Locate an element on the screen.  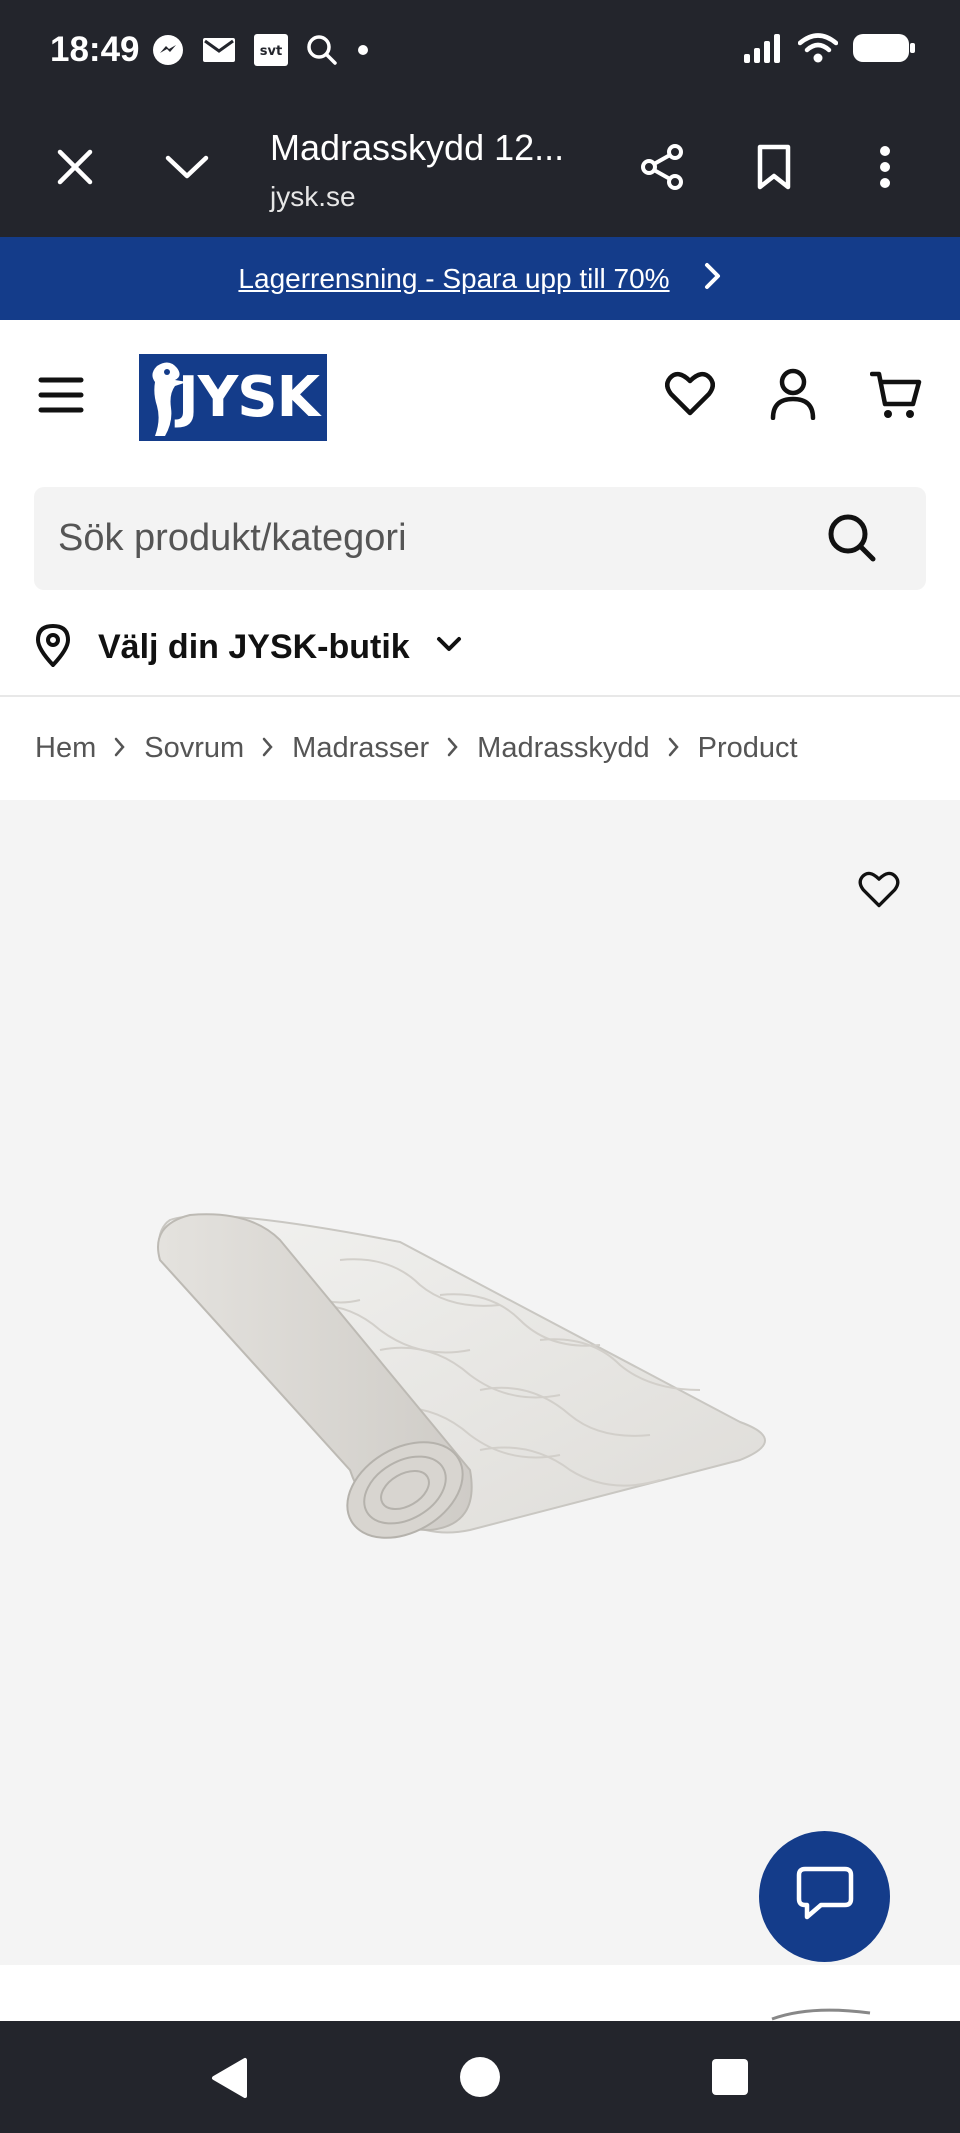
header-divider is located at coordinates (480, 696).